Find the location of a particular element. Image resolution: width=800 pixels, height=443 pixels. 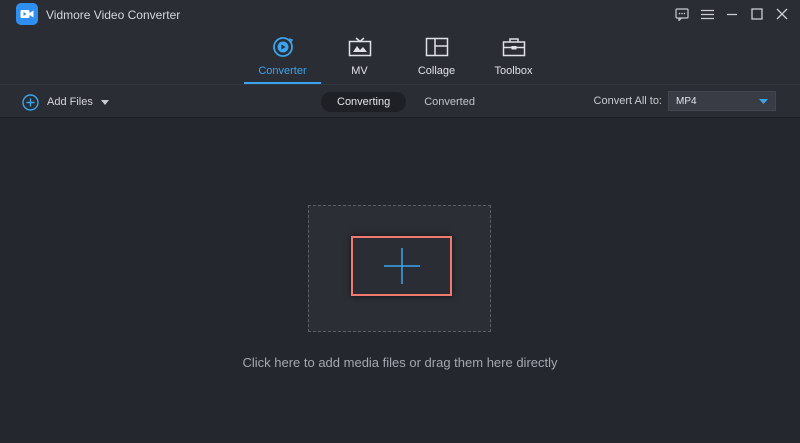

minimize-icon is located at coordinates (732, 14).